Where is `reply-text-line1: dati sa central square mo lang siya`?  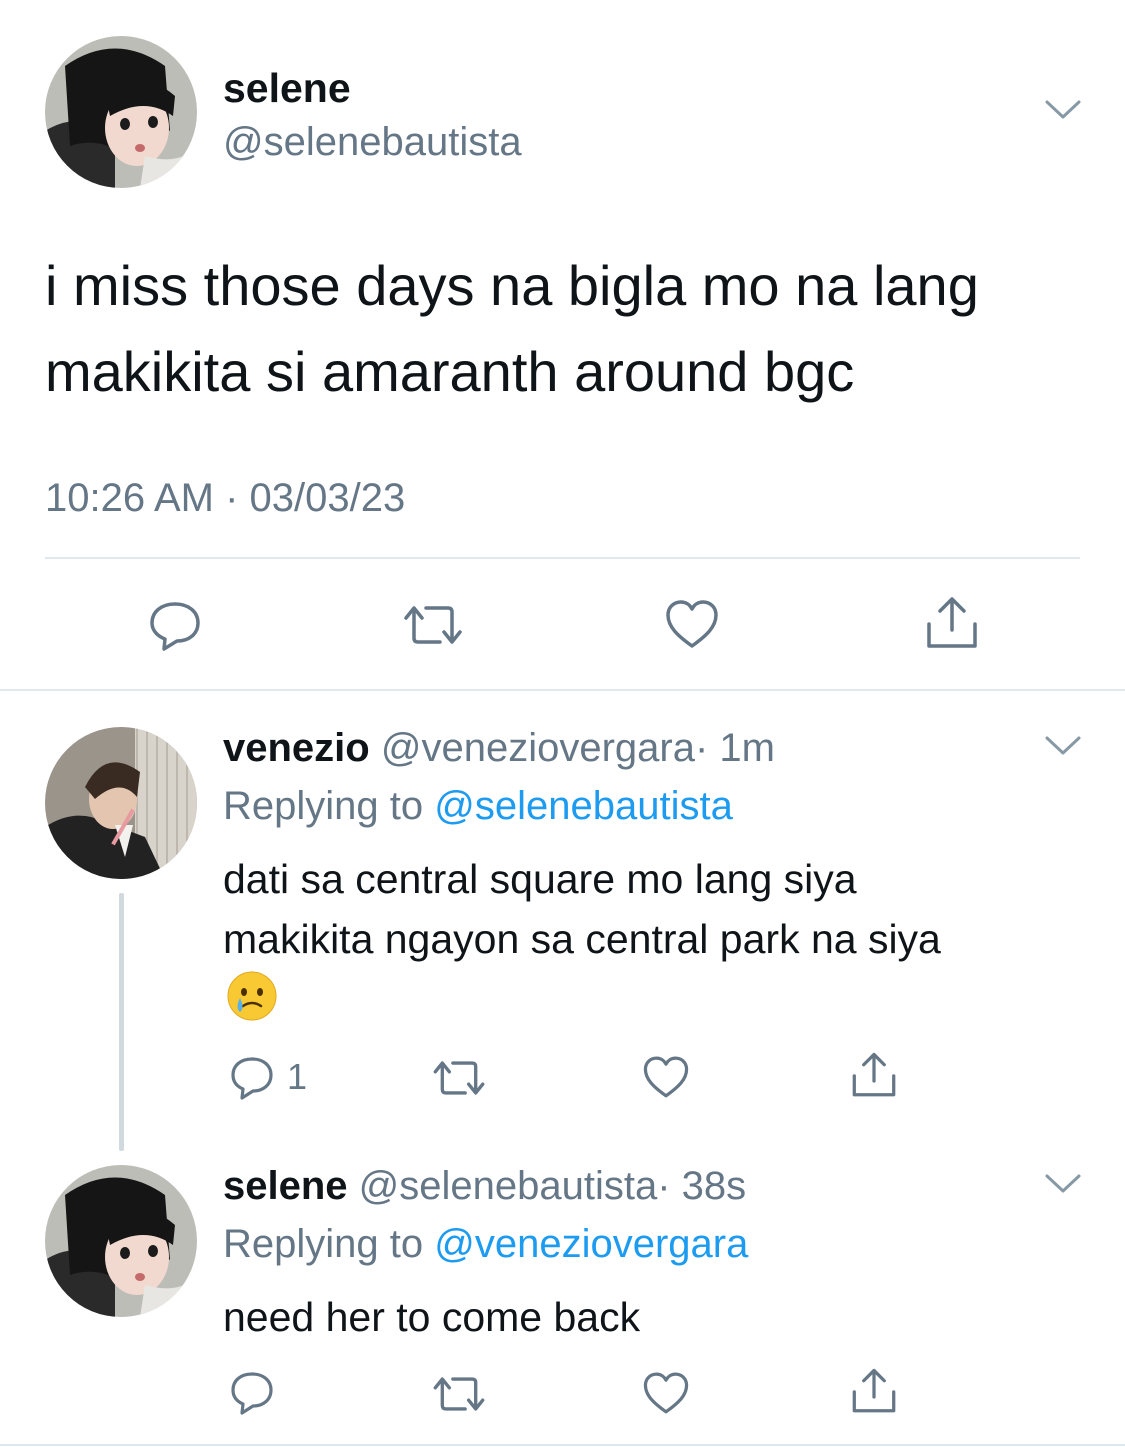 reply-text-line1: dati sa central square mo lang siya is located at coordinates (540, 879).